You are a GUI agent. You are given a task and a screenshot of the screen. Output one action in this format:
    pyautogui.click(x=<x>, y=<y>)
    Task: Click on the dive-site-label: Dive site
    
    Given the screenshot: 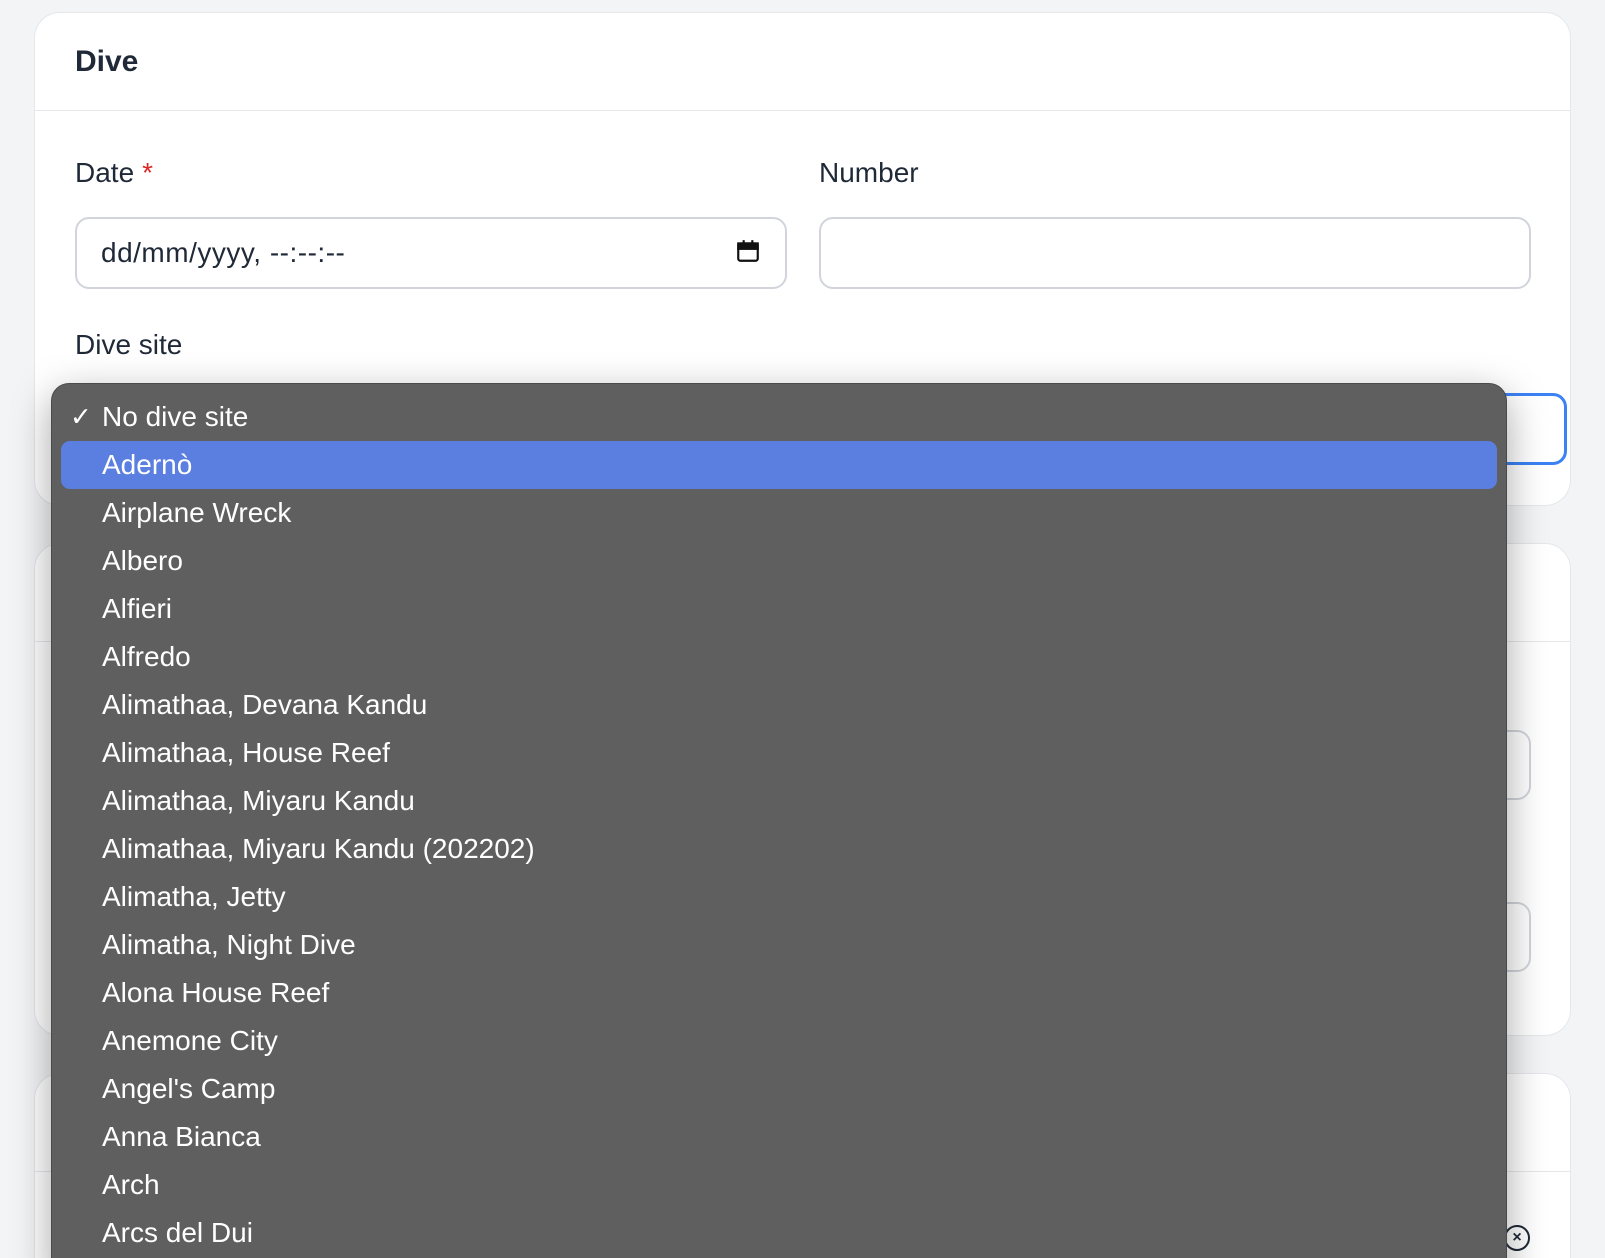 What is the action you would take?
    pyautogui.click(x=129, y=344)
    